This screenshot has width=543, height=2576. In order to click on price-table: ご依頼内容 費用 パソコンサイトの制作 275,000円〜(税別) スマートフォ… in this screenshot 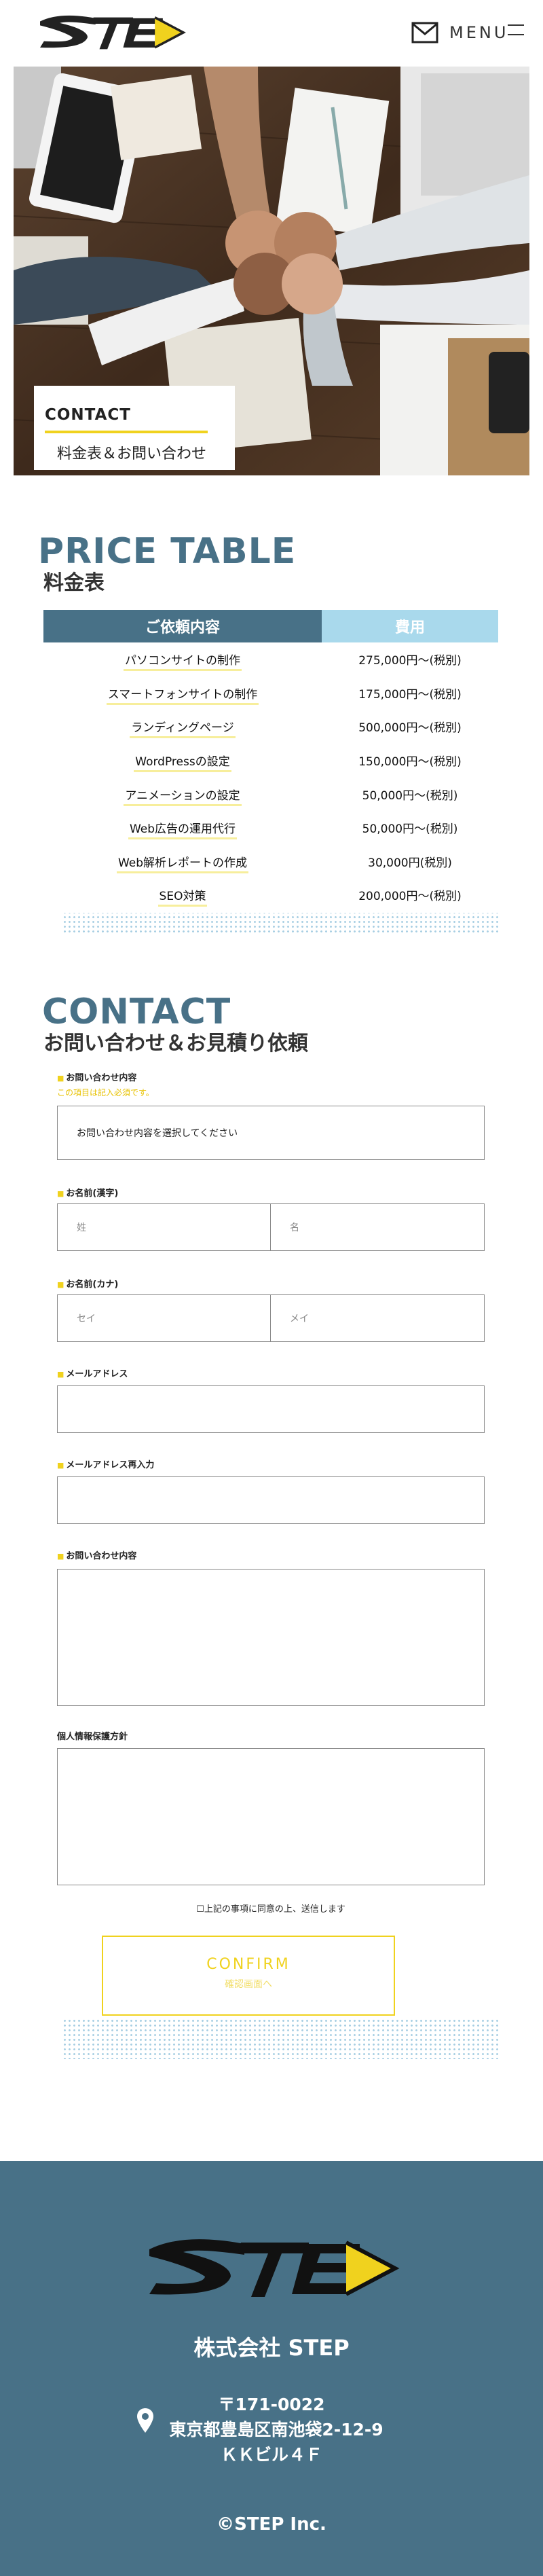, I will do `click(270, 761)`.